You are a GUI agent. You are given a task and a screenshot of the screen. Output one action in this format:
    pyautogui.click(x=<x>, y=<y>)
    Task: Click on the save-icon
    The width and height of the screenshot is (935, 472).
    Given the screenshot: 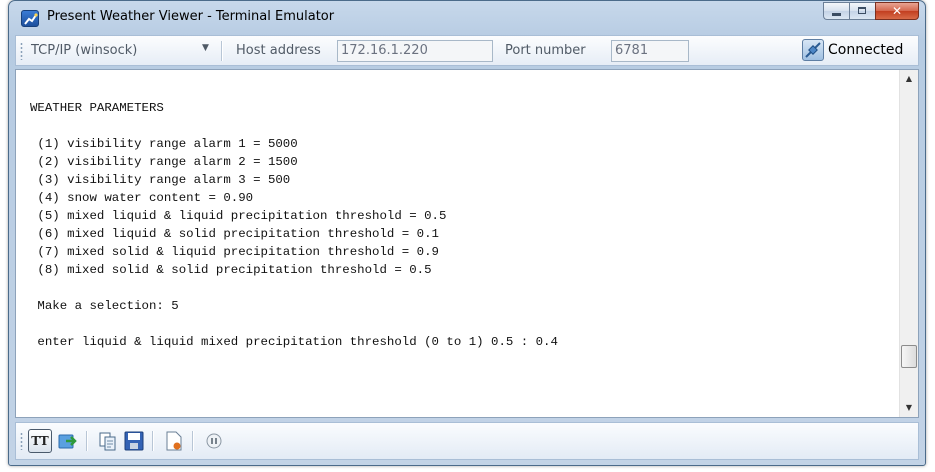 What is the action you would take?
    pyautogui.click(x=134, y=441)
    